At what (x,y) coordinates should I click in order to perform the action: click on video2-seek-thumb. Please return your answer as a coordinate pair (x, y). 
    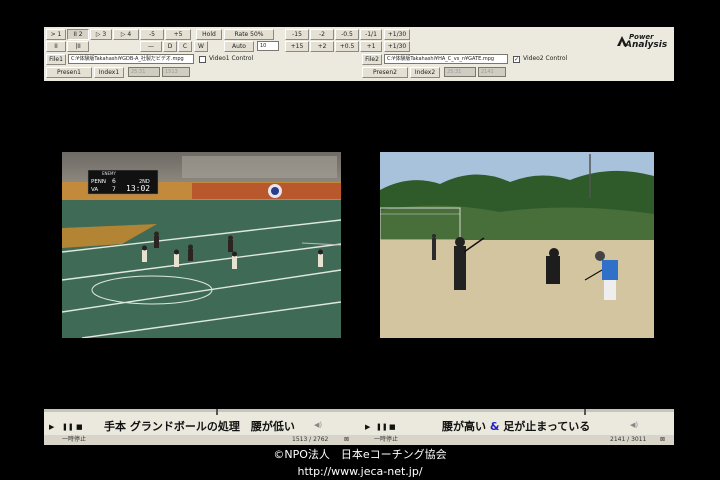
    Looking at the image, I should click on (585, 412).